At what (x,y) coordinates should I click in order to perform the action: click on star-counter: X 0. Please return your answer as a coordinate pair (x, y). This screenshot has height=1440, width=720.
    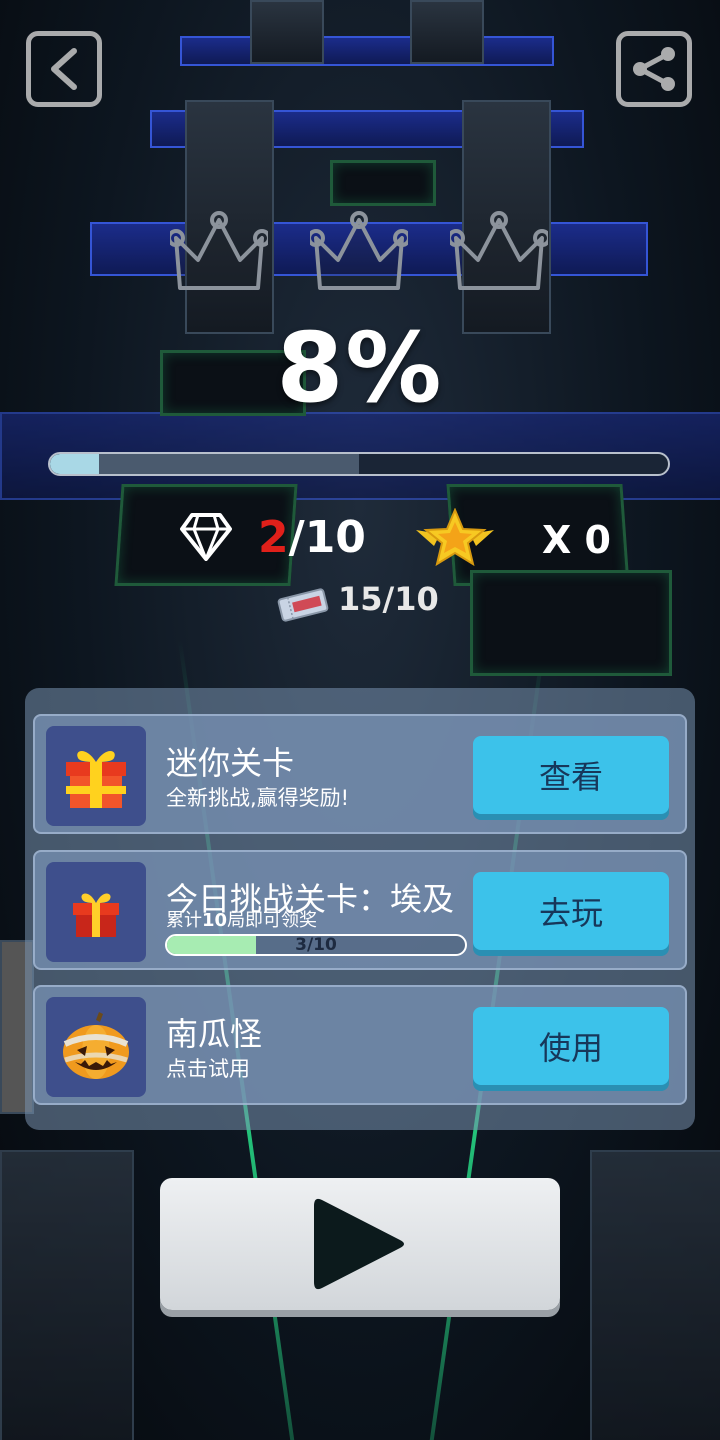
    Looking at the image, I should click on (576, 540).